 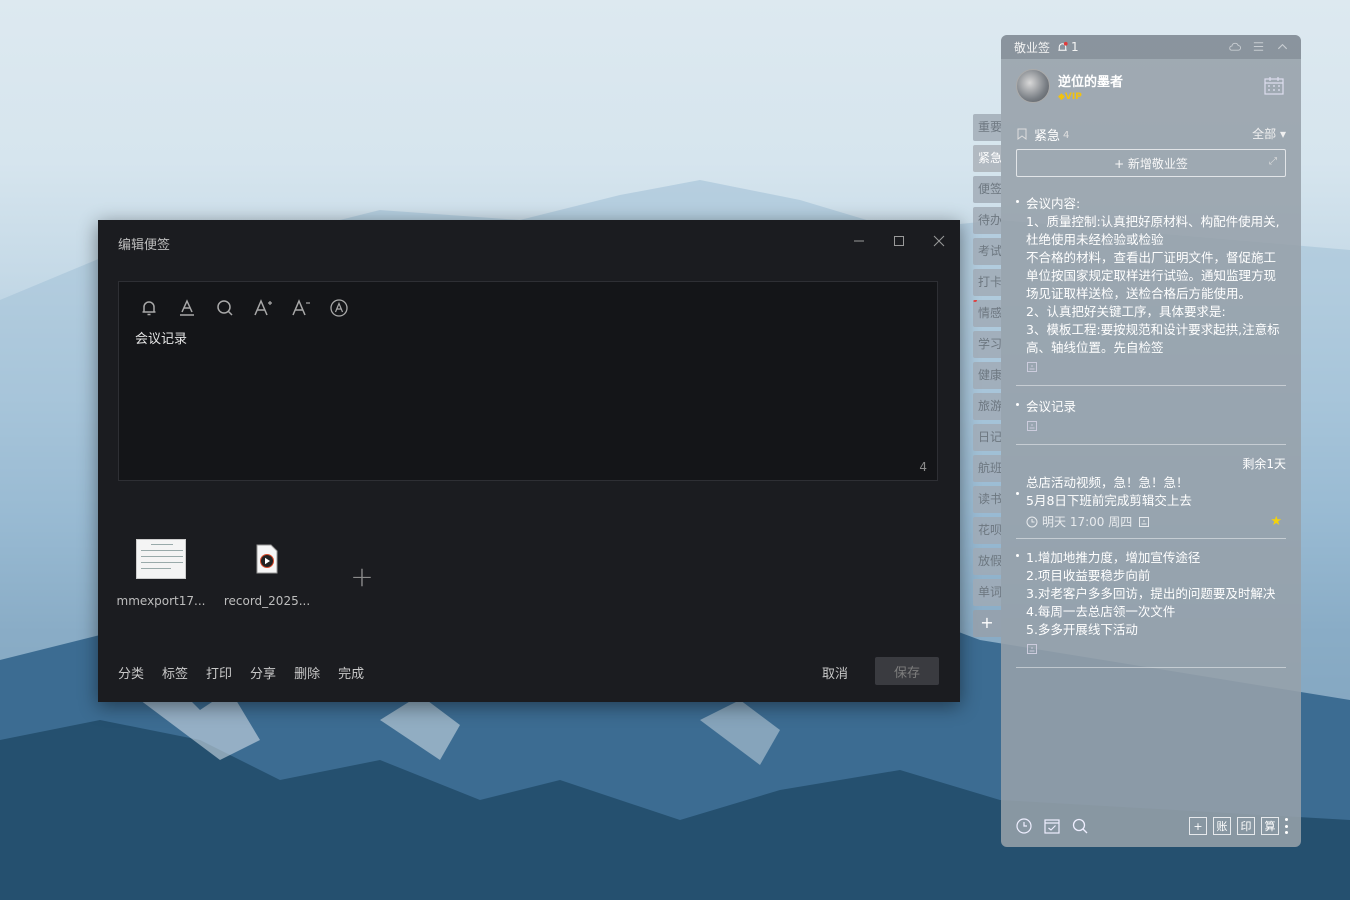 I want to click on panel-header: 敬业签 1, so click(x=1151, y=47).